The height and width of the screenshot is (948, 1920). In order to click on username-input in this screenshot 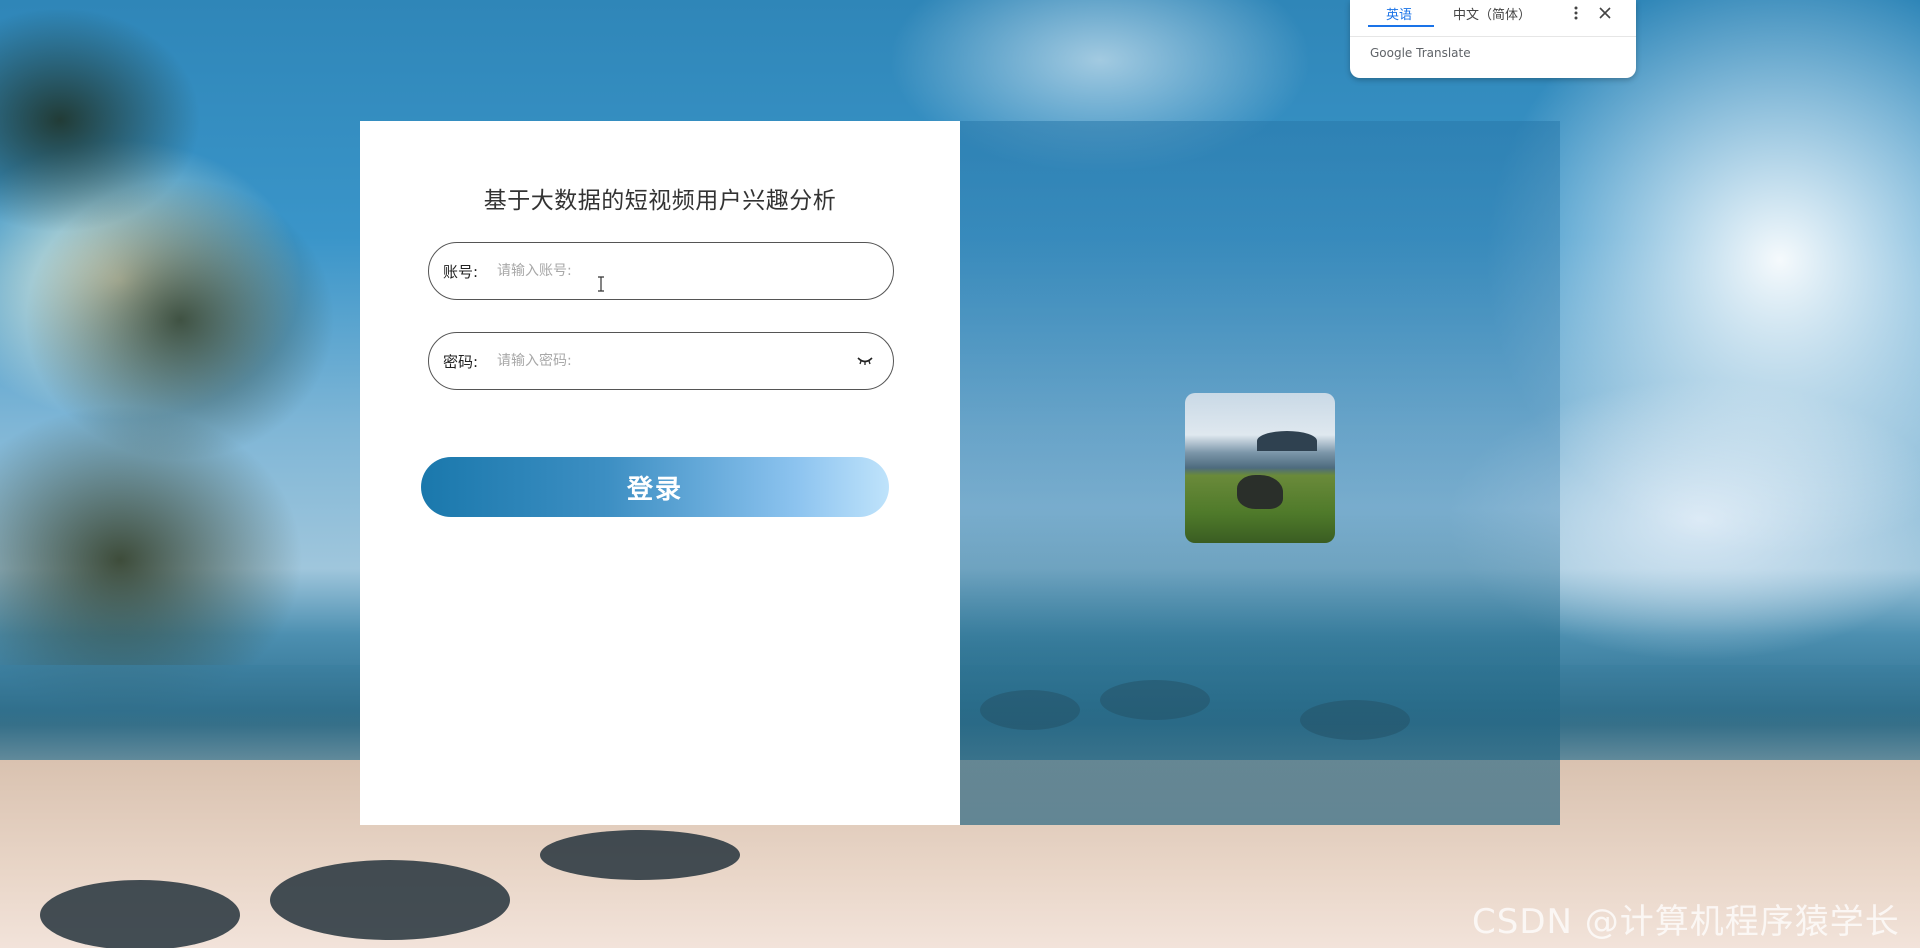, I will do `click(694, 271)`.